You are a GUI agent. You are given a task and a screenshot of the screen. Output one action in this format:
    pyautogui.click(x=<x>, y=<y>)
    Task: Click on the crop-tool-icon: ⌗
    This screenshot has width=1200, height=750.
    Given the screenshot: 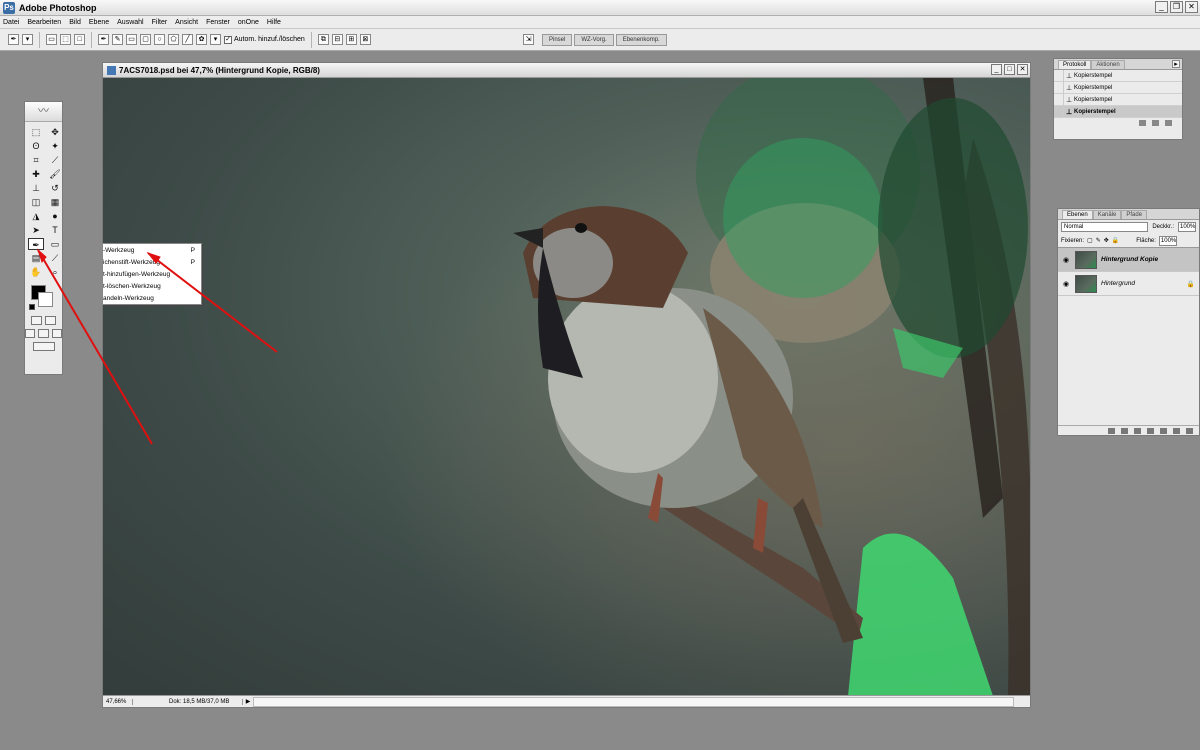 What is the action you would take?
    pyautogui.click(x=36, y=160)
    